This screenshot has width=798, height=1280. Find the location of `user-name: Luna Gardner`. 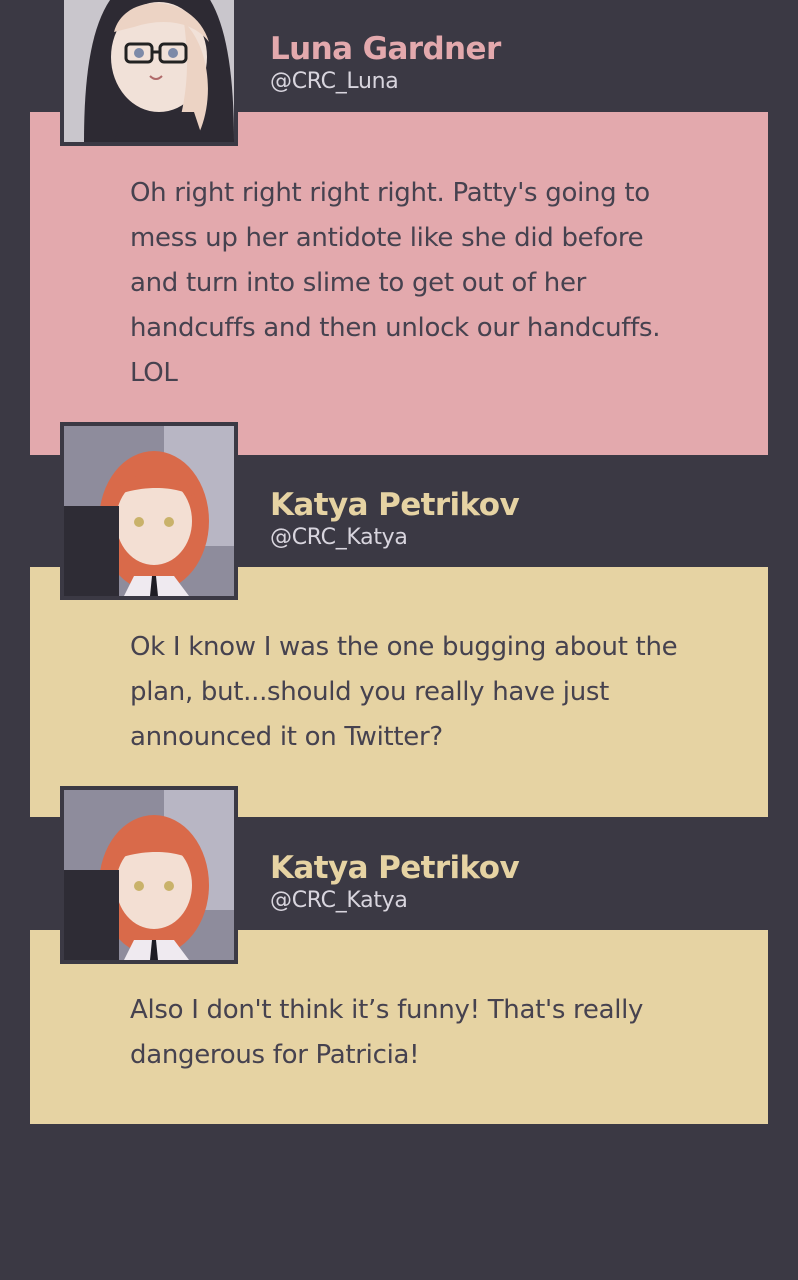

user-name: Luna Gardner is located at coordinates (385, 49).